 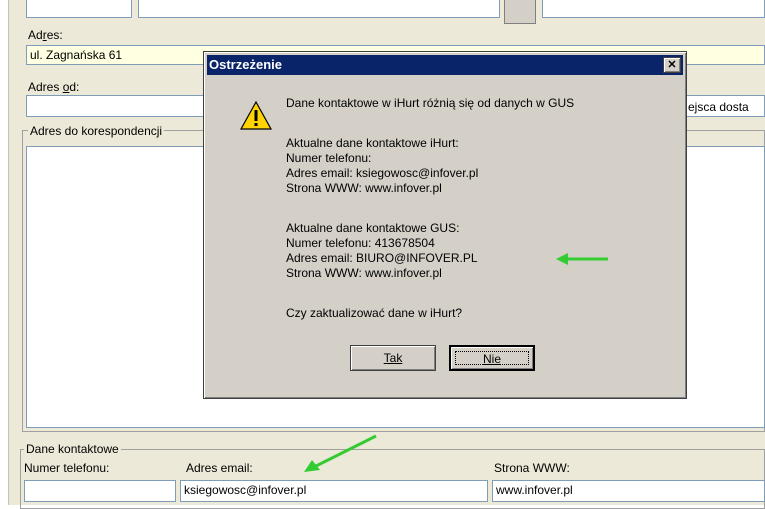 I want to click on close-button: ✕, so click(x=672, y=65).